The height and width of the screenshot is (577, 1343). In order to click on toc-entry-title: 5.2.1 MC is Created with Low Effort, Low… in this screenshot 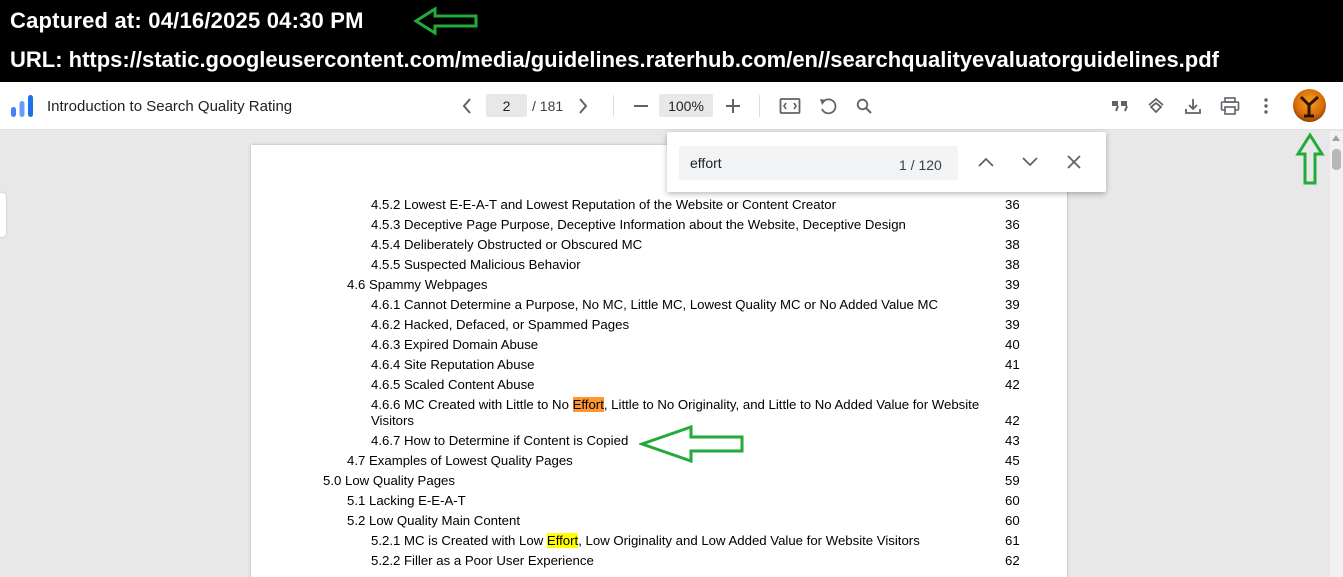, I will do `click(645, 540)`.